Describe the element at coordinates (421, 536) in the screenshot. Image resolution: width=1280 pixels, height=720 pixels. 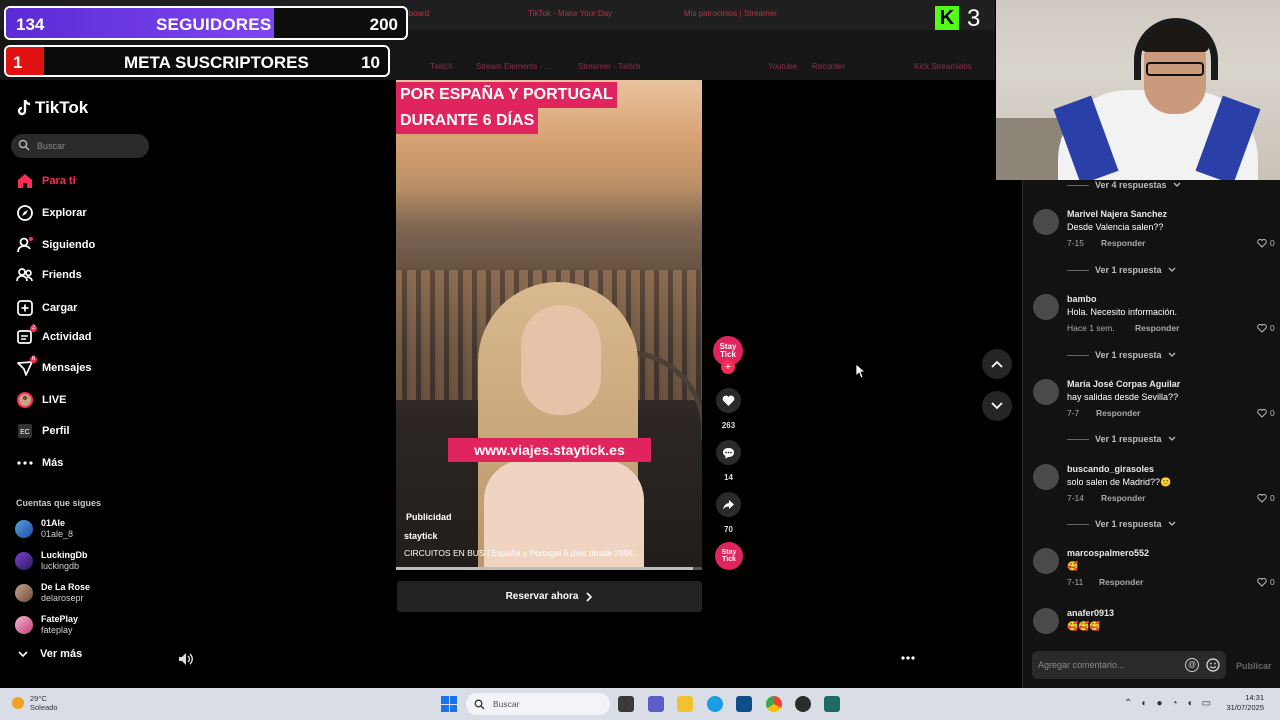
I see `video-author: staytick` at that location.